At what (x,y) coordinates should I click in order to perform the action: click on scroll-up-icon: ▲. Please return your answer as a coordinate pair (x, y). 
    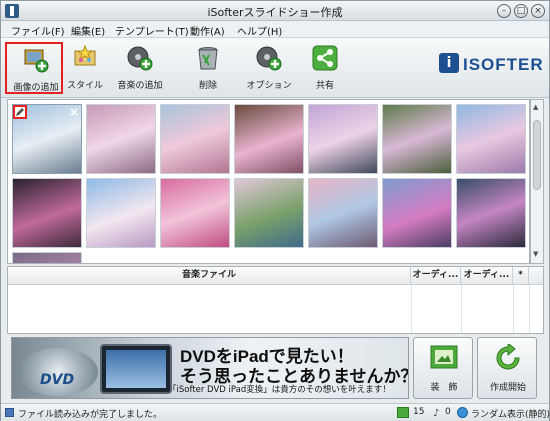
    Looking at the image, I should click on (535, 107).